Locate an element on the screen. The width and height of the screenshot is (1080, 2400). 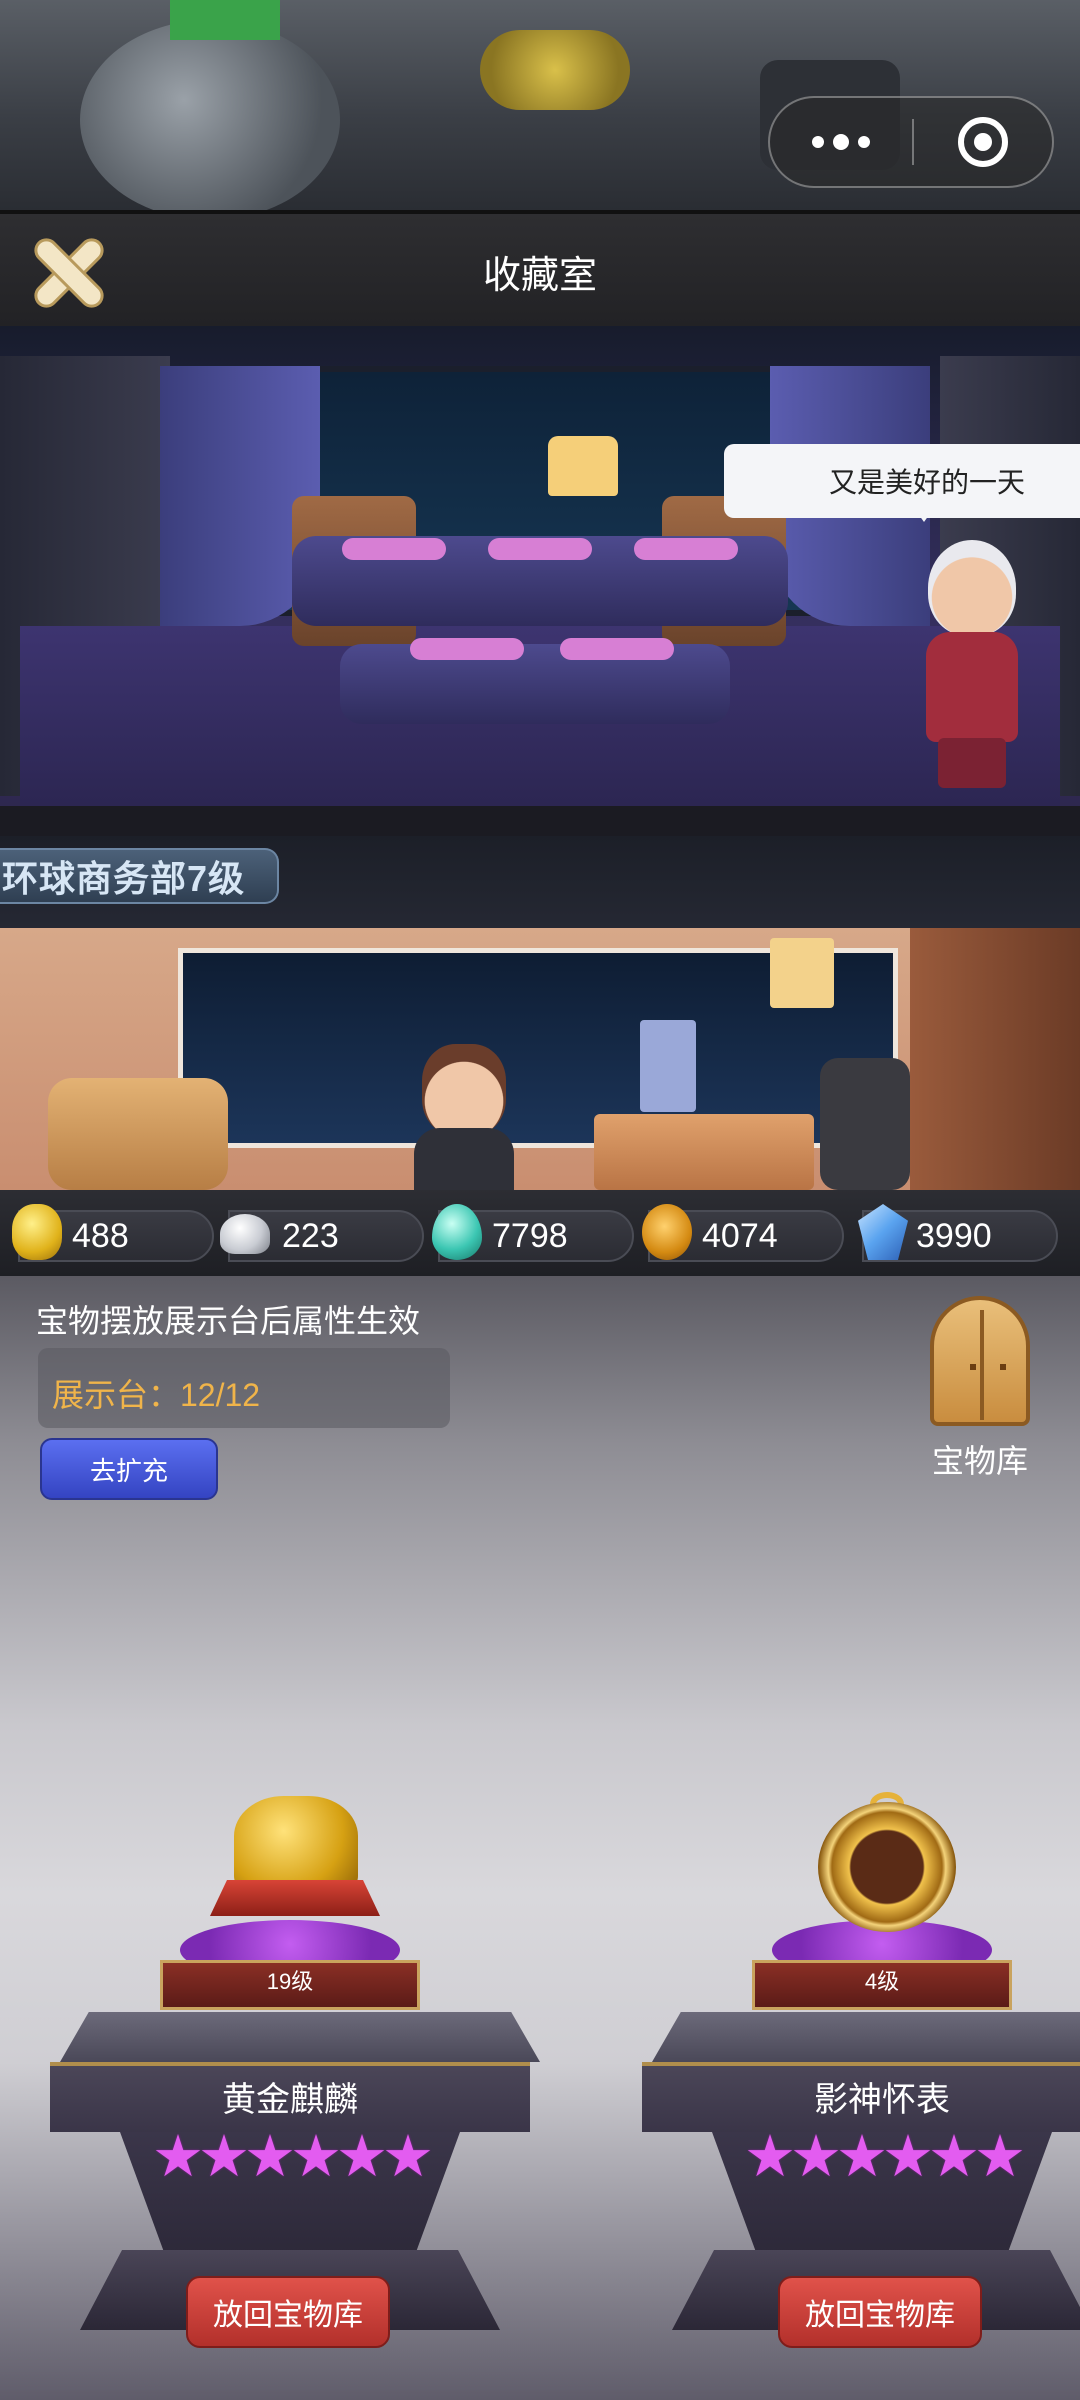
office-room-scene is located at coordinates (540, 1059).